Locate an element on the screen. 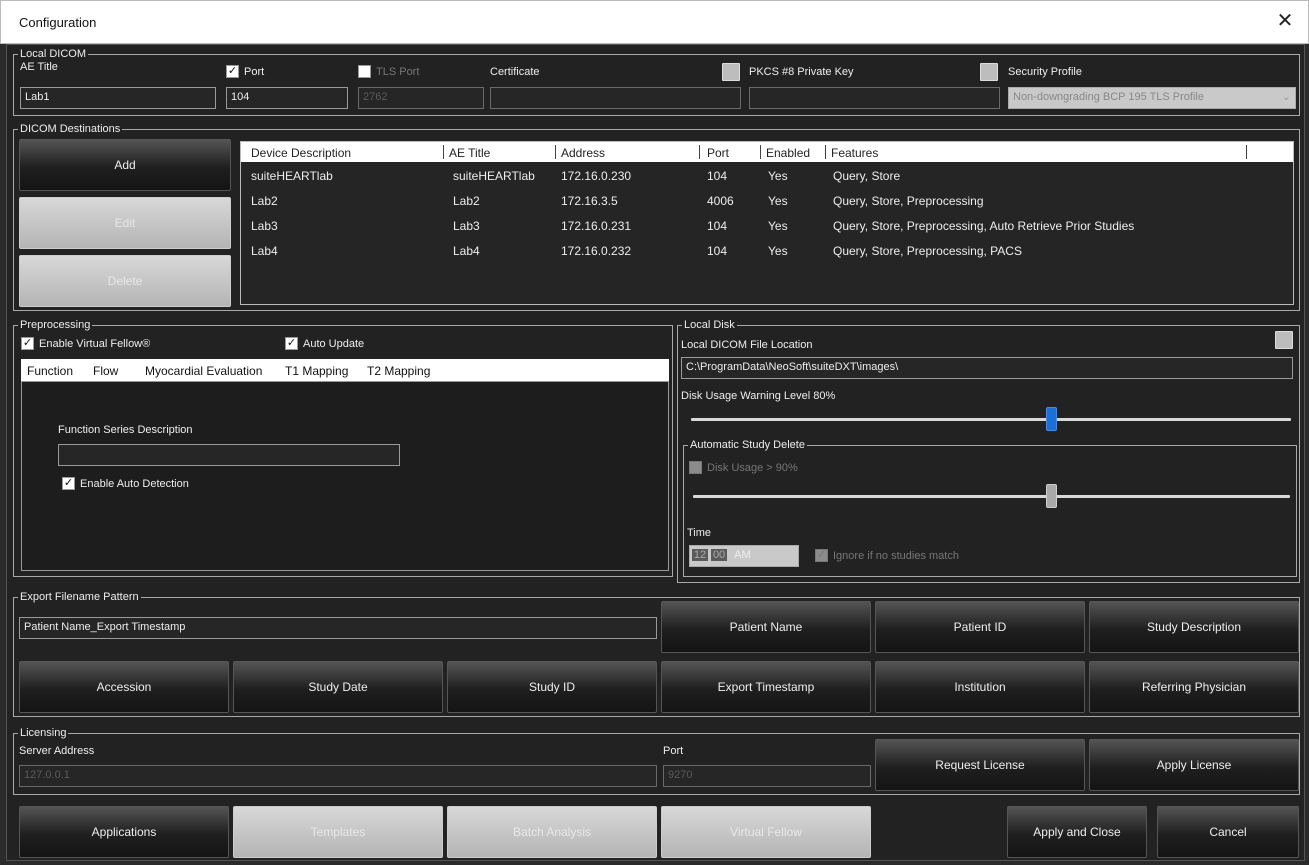 Image resolution: width=1309 pixels, height=865 pixels. col-device-description: Device Description is located at coordinates (301, 153).